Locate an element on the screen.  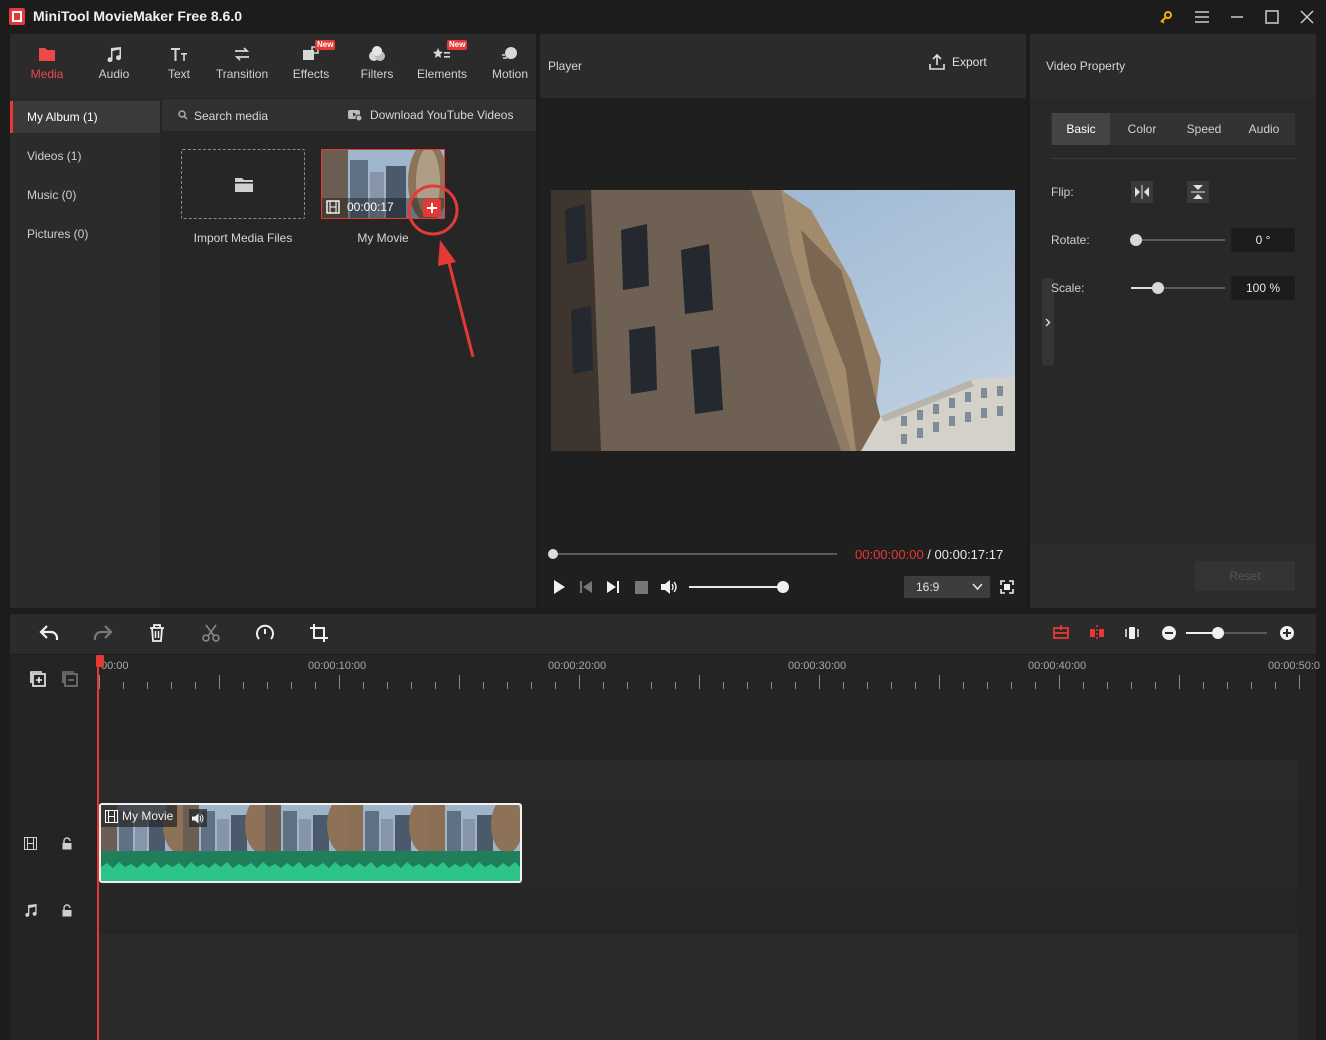
export-button: Export is located at coordinates (958, 62).